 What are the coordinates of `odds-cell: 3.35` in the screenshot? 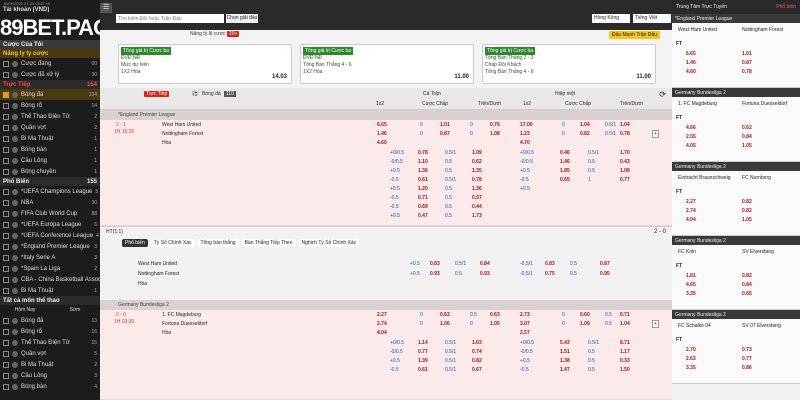 It's located at (691, 294).